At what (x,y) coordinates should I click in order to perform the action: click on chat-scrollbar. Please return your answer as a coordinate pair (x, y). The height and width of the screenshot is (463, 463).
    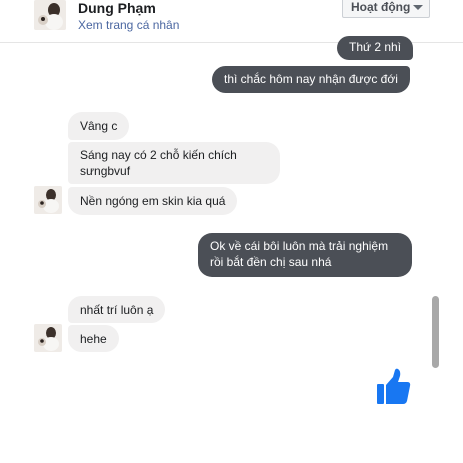
    Looking at the image, I should click on (435, 332).